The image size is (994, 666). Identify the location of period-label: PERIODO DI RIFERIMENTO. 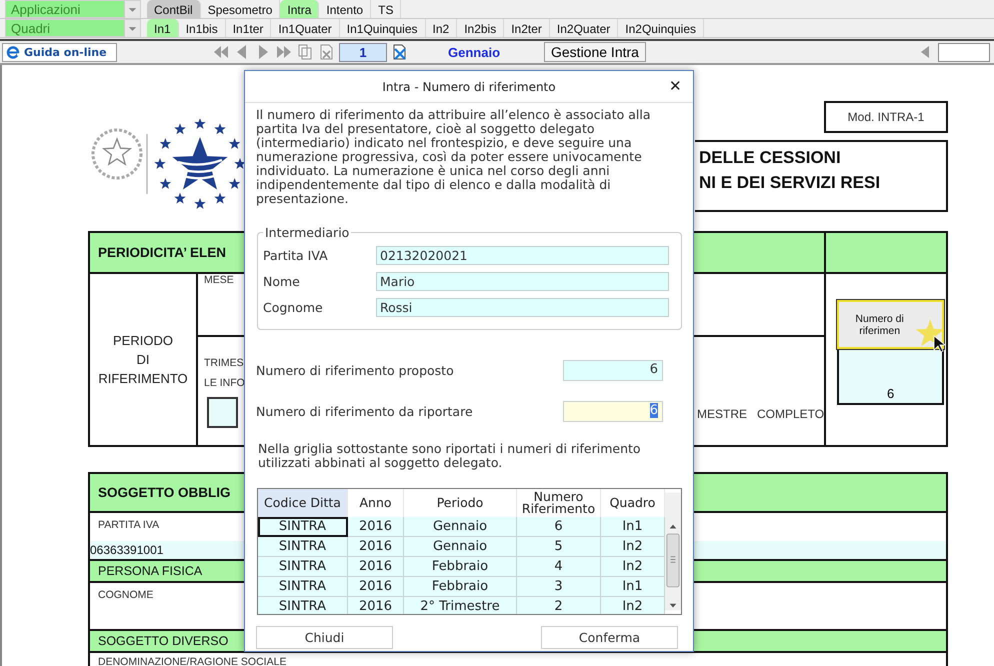
(143, 360).